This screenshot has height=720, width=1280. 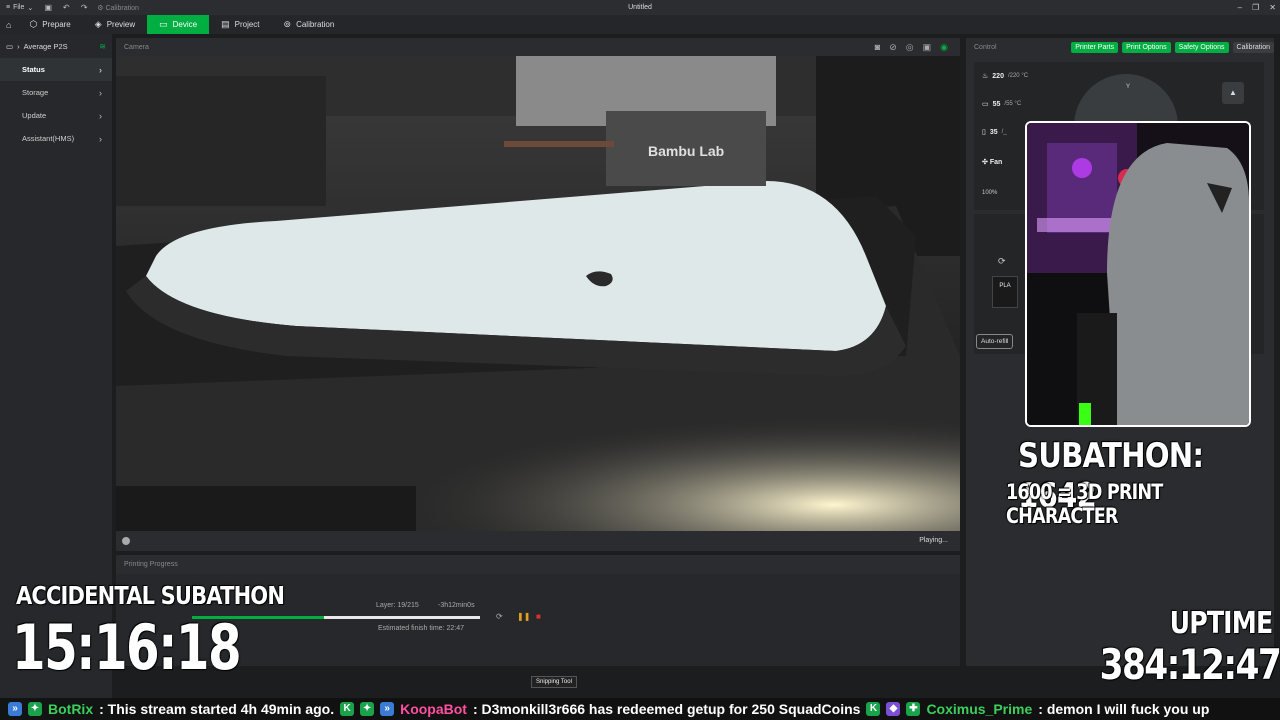 I want to click on snipping-tool-tooltip: Snipping Tool, so click(x=554, y=682).